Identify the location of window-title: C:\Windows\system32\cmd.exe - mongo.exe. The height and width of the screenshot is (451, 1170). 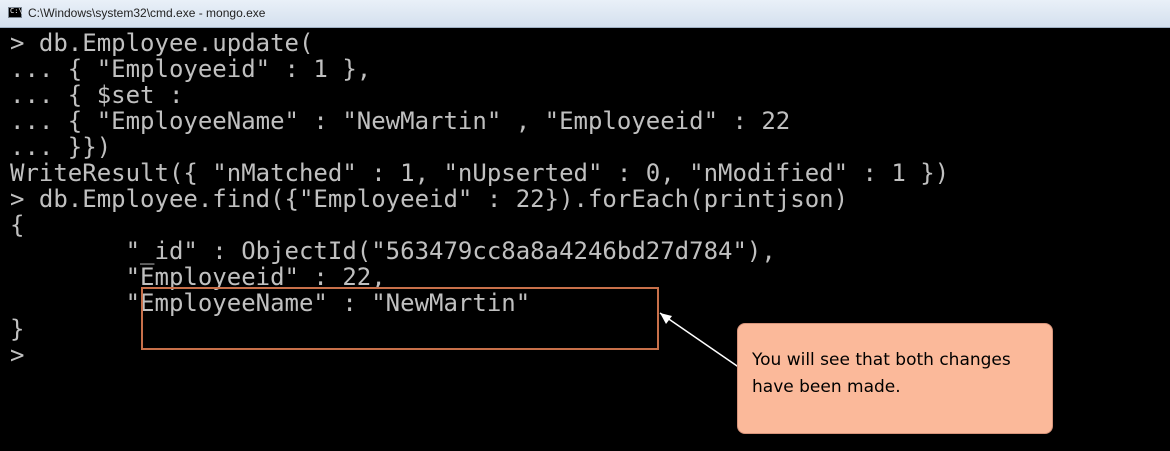
(147, 13).